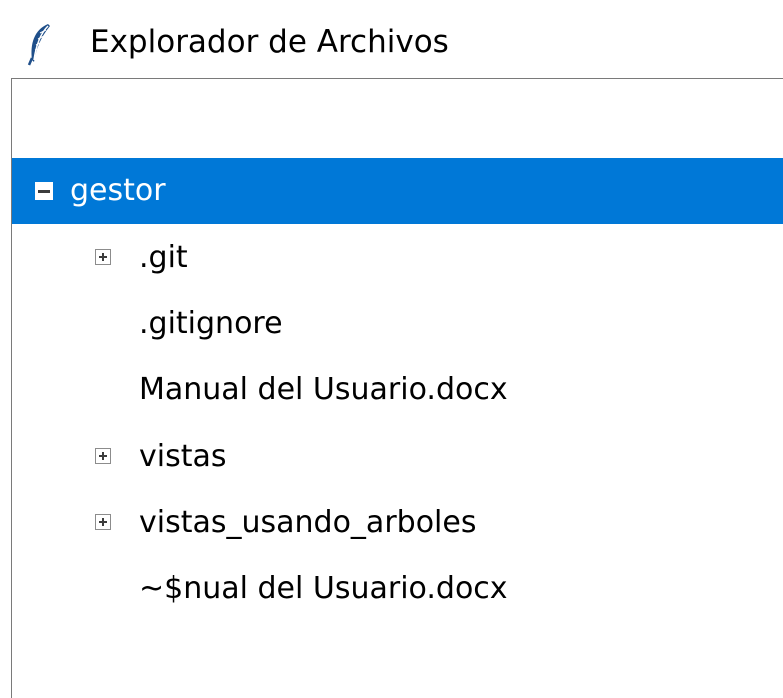  What do you see at coordinates (118, 190) in the screenshot?
I see `tree-item-label: gestor` at bounding box center [118, 190].